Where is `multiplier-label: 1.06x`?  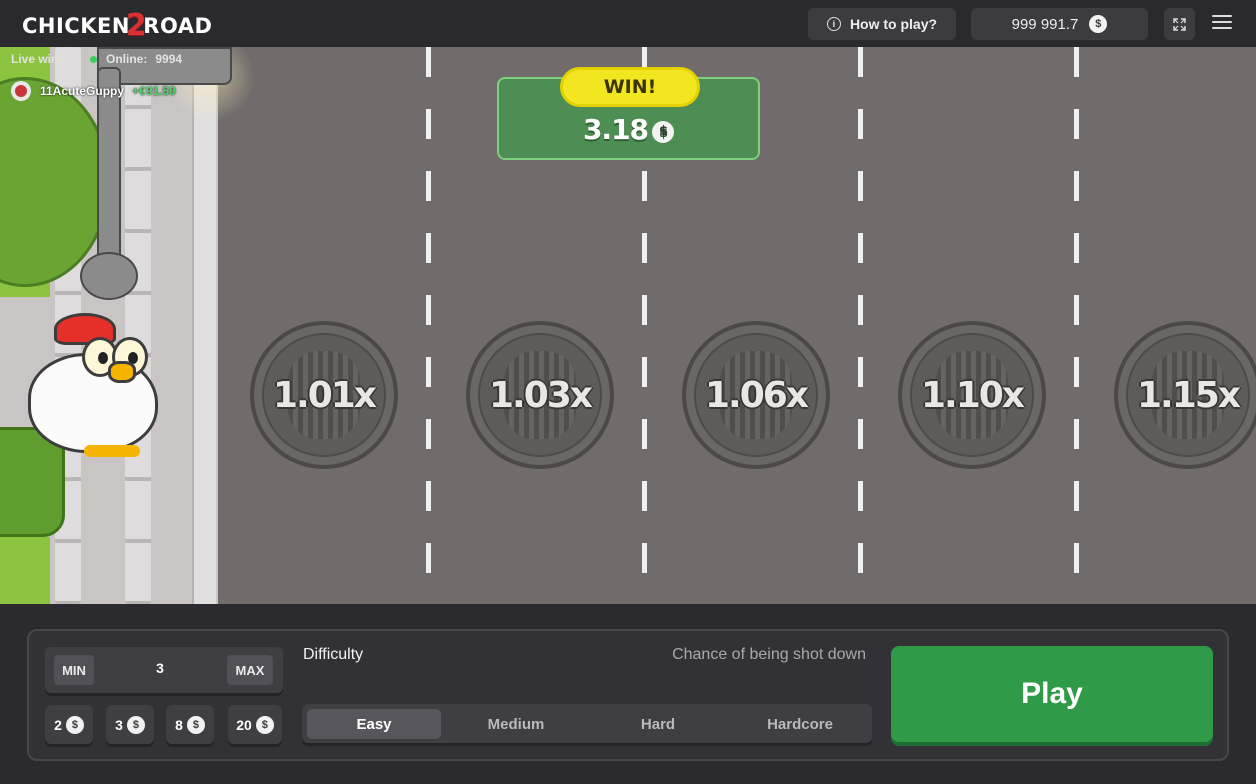
multiplier-label: 1.06x is located at coordinates (756, 395).